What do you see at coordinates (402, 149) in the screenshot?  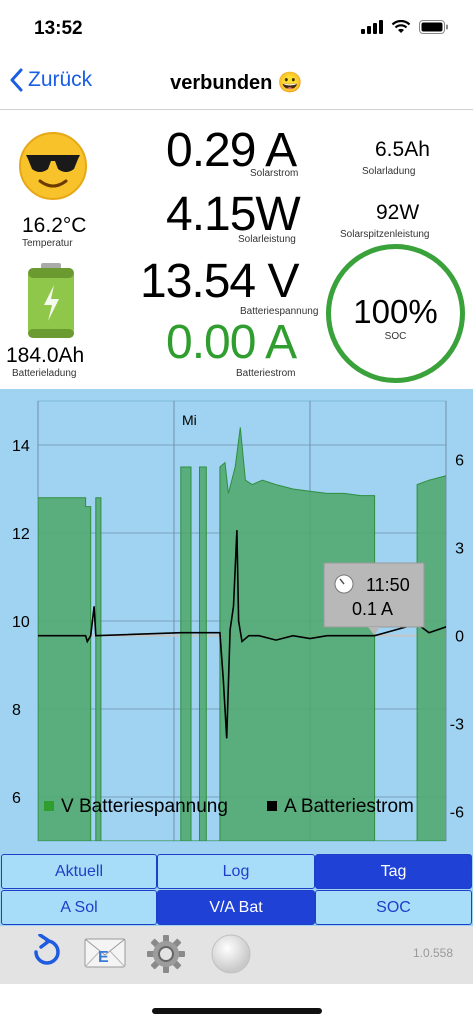 I see `solar-charge-value: 6.5Ah` at bounding box center [402, 149].